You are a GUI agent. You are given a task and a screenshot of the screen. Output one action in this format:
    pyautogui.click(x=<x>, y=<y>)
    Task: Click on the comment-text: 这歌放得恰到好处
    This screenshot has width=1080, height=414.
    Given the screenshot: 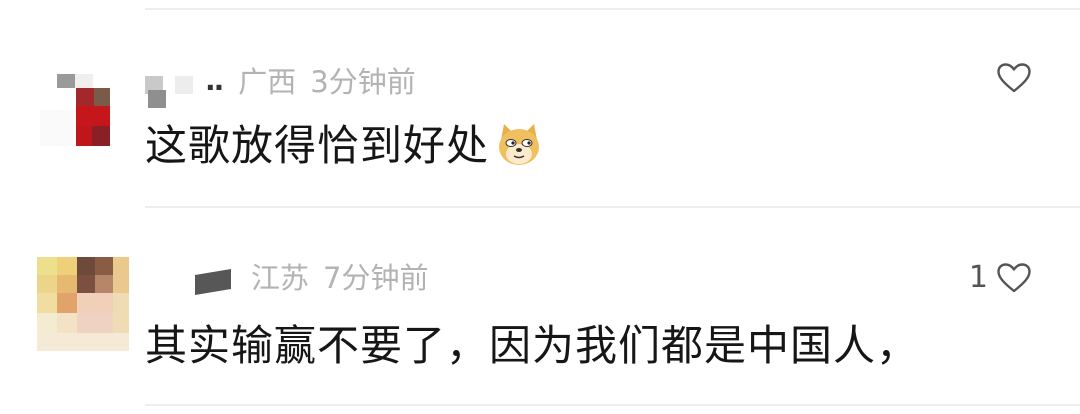 What is the action you would take?
    pyautogui.click(x=344, y=145)
    